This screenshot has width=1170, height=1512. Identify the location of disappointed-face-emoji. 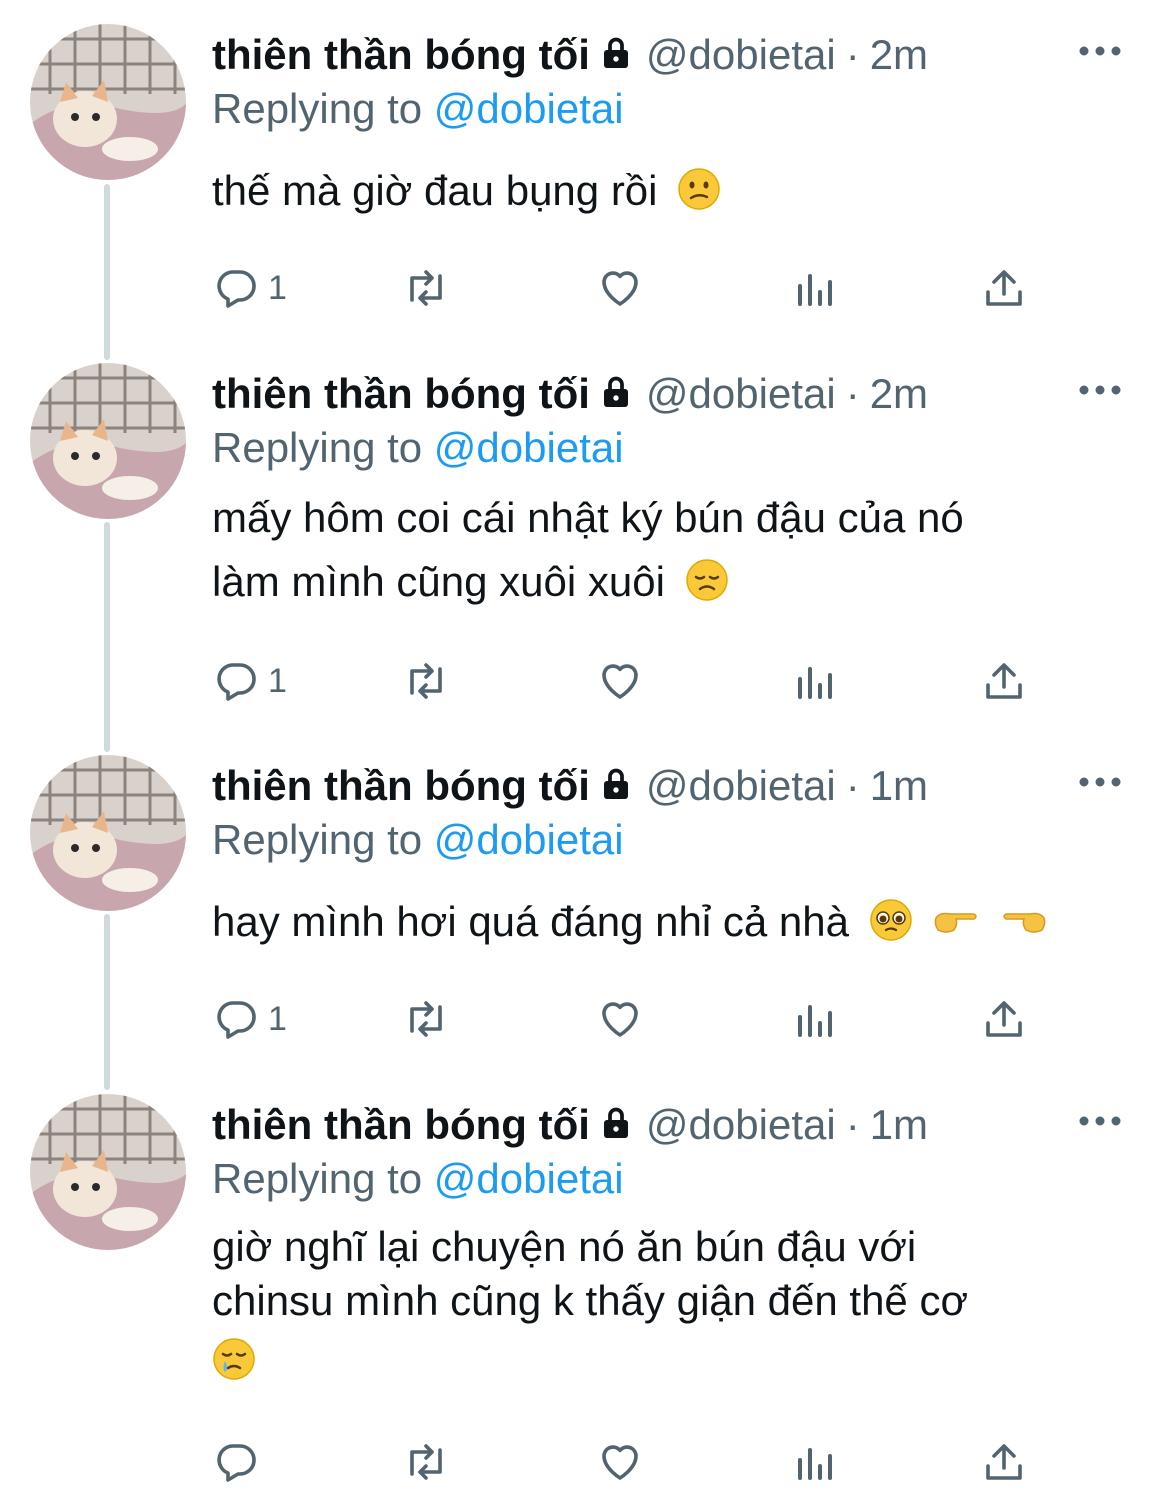
(706, 580).